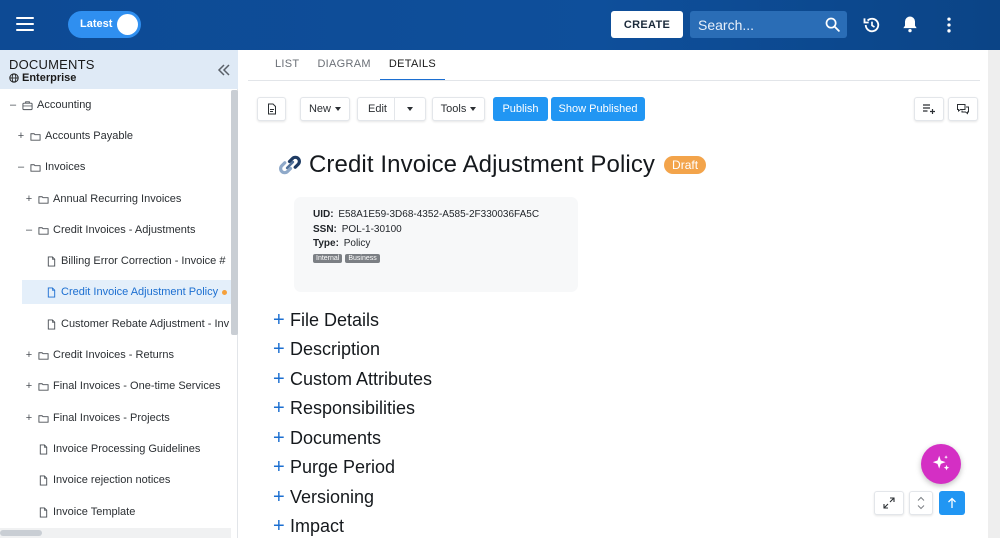  Describe the element at coordinates (336, 437) in the screenshot. I see `section-label: Documents` at that location.